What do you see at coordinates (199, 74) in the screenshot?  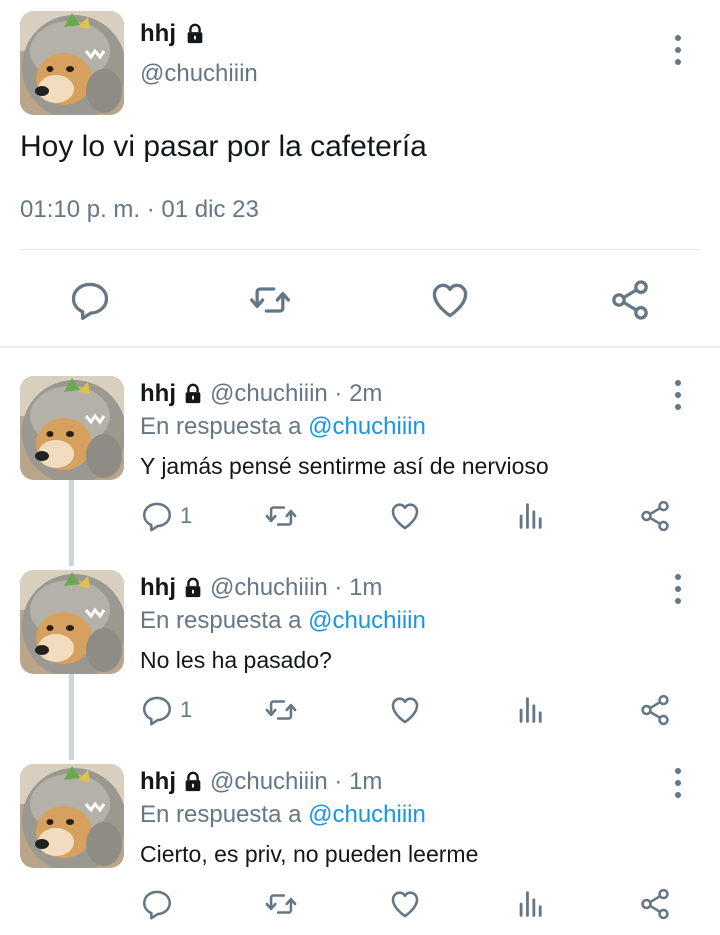 I see `username: @chuchiiin` at bounding box center [199, 74].